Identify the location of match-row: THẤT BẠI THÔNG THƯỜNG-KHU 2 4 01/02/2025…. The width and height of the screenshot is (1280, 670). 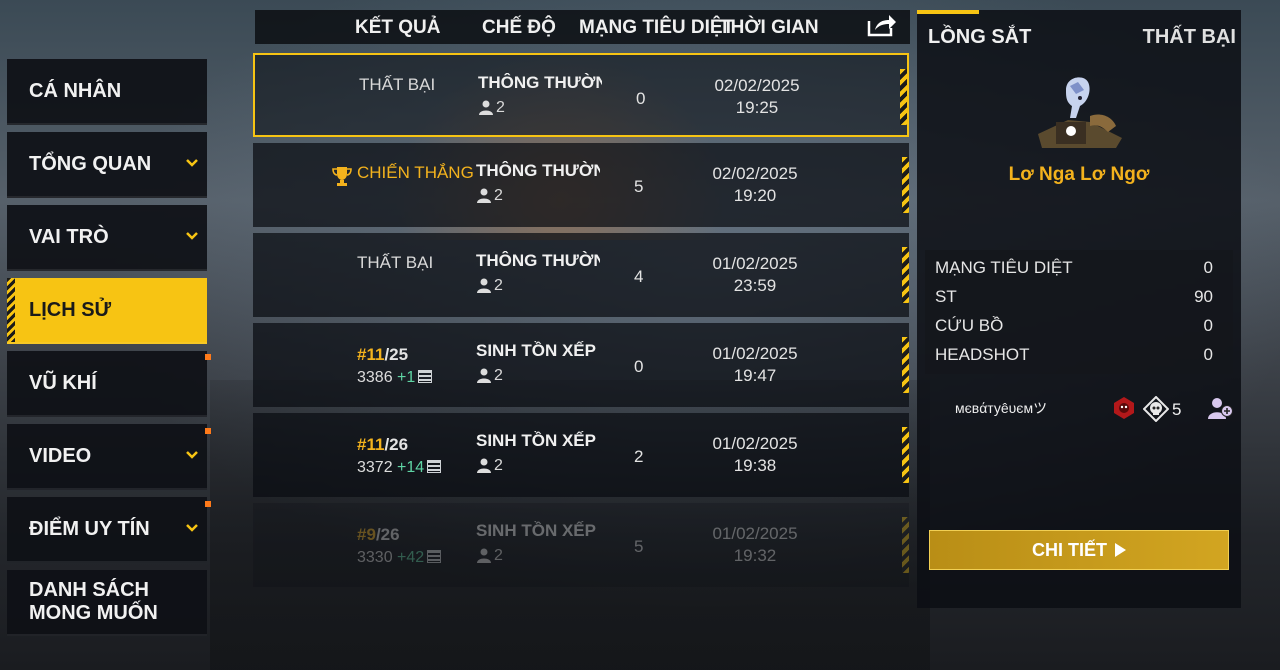
(581, 275).